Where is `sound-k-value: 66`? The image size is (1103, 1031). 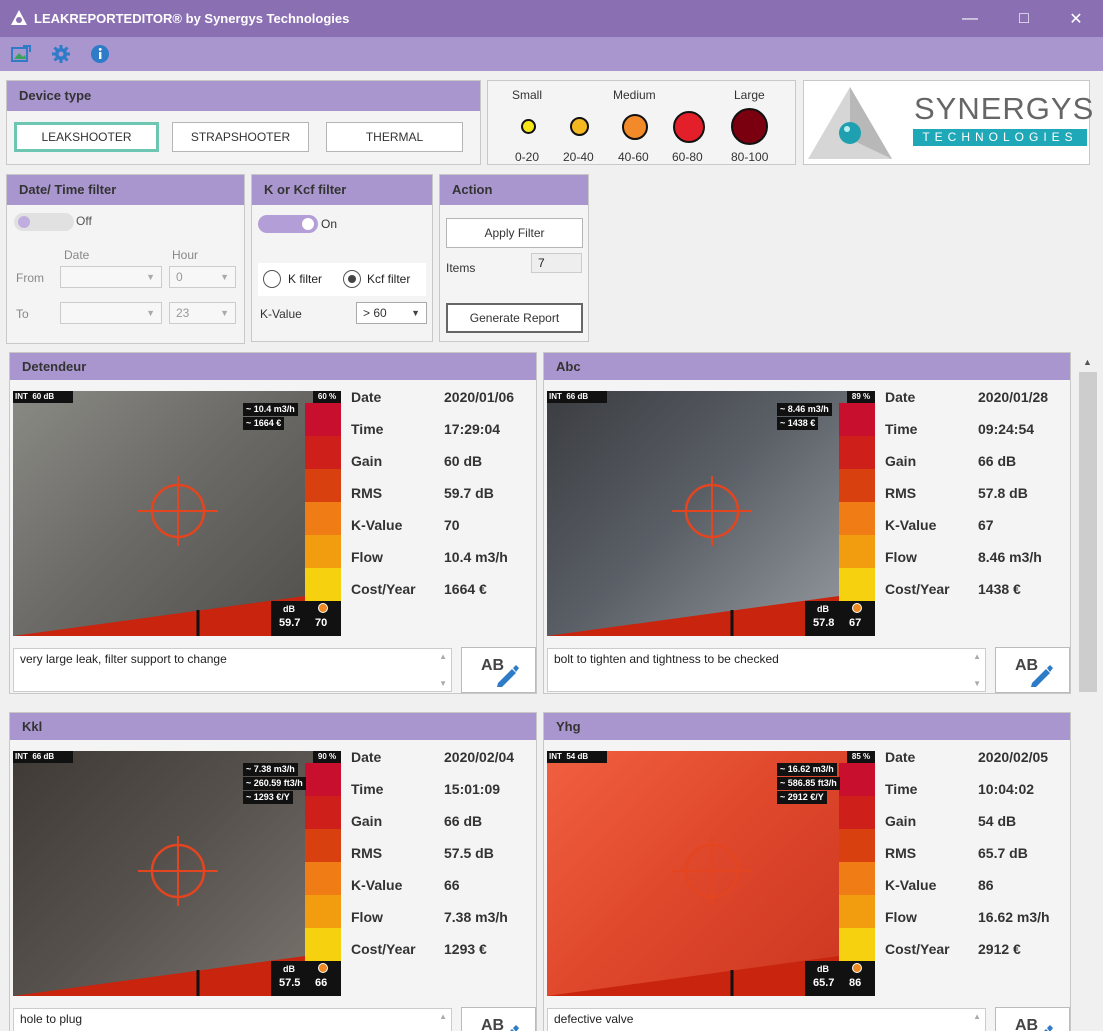
sound-k-value: 66 is located at coordinates (321, 983).